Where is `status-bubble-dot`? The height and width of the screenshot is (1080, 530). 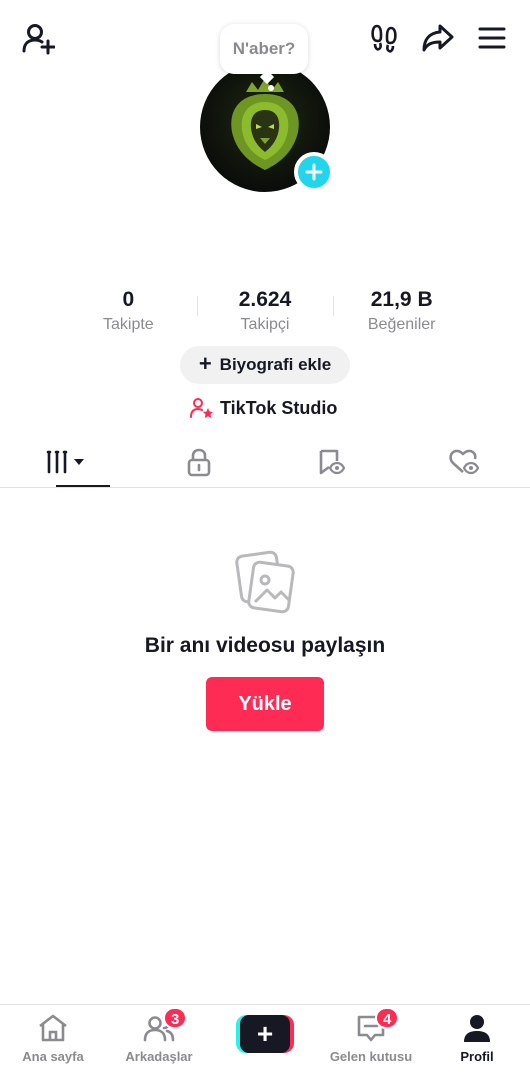
status-bubble-dot is located at coordinates (271, 88).